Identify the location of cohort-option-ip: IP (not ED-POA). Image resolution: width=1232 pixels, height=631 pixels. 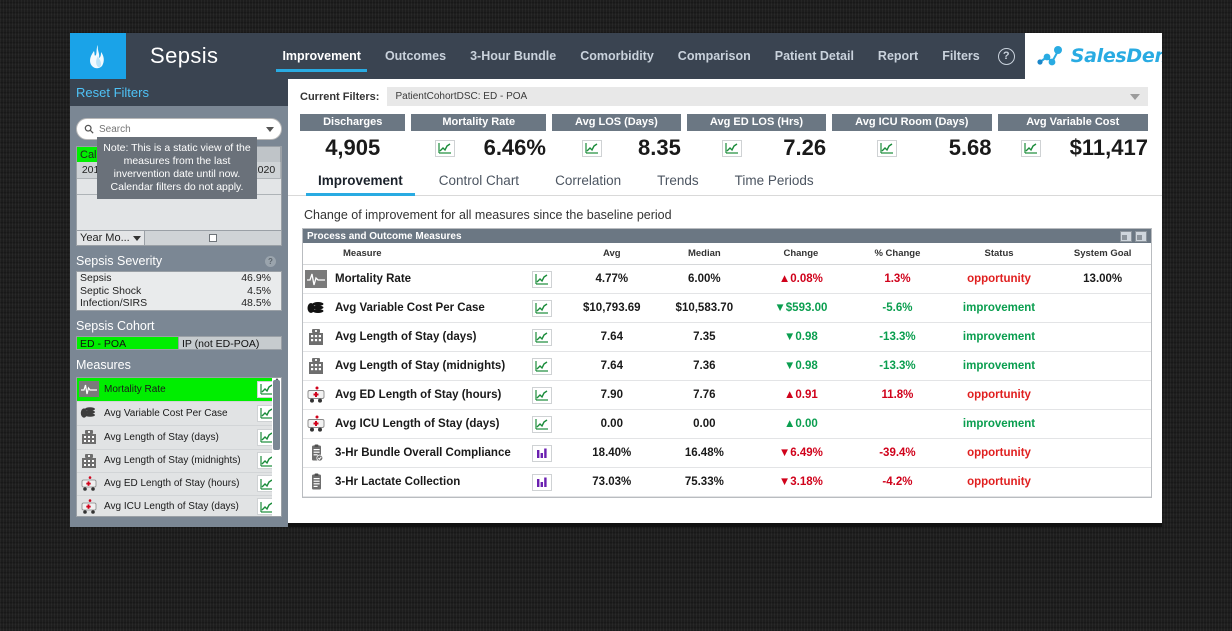
(230, 342).